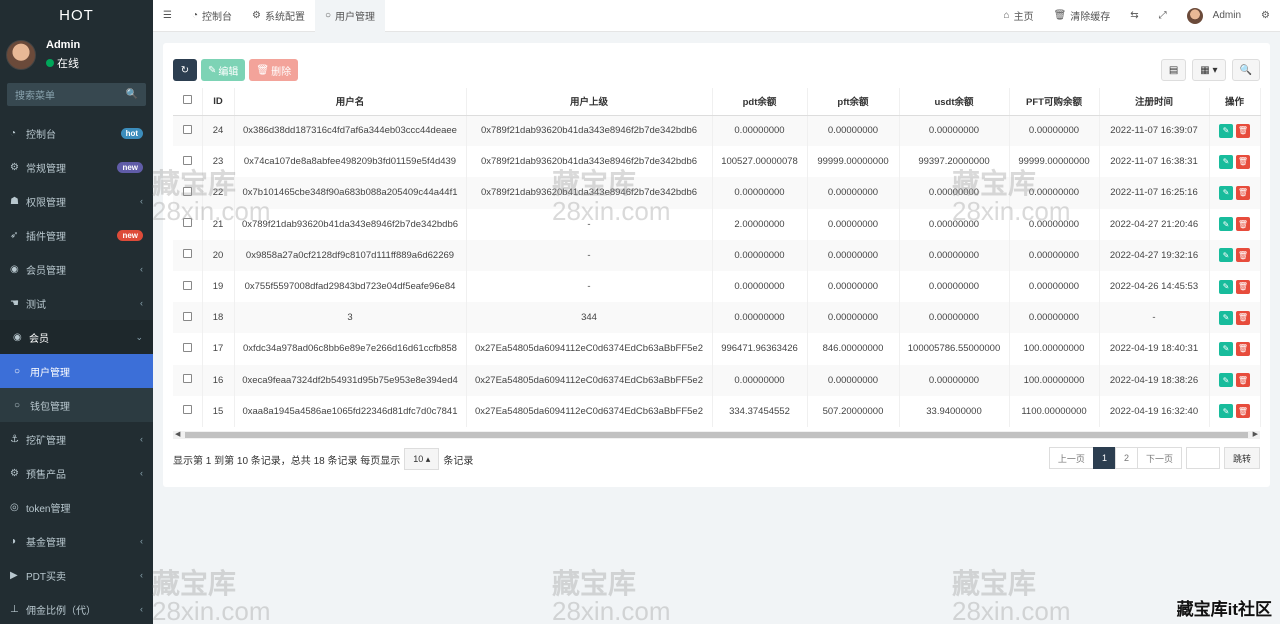 The image size is (1280, 624). What do you see at coordinates (1126, 458) in the screenshot?
I see `page-2-button: 2` at bounding box center [1126, 458].